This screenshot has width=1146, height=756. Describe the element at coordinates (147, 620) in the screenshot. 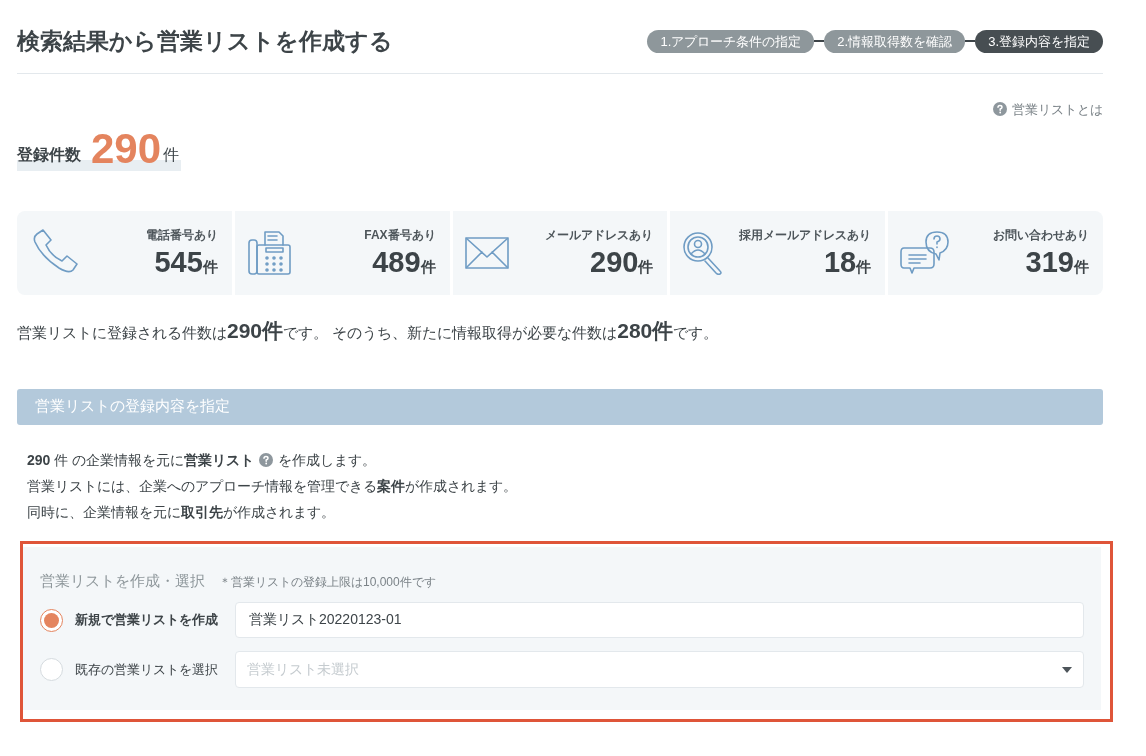

I see `option-label: 新規で営業リストを作成` at that location.